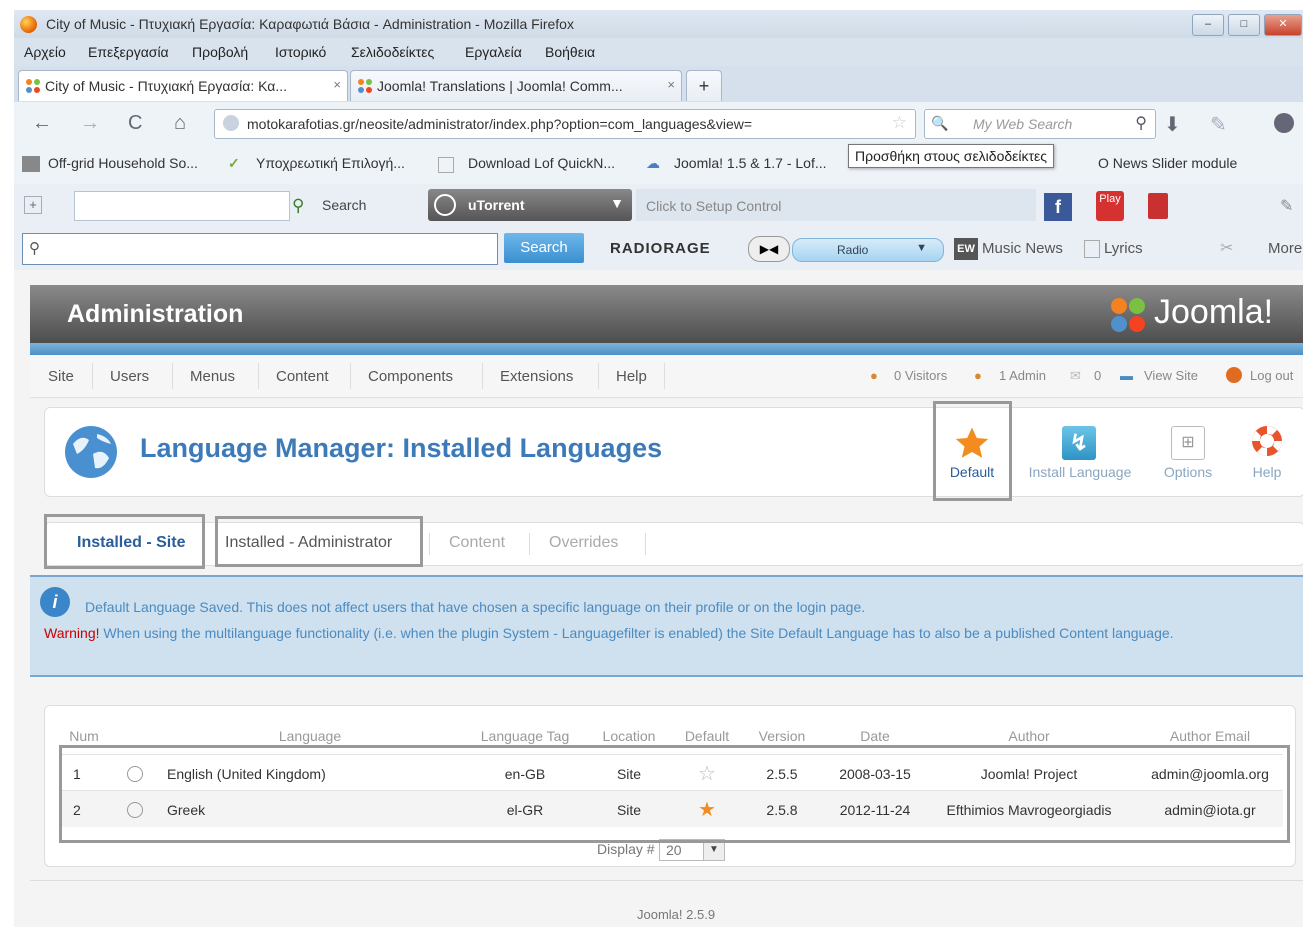 The width and height of the screenshot is (1303, 927). Describe the element at coordinates (529, 544) in the screenshot. I see `tab-separator` at that location.